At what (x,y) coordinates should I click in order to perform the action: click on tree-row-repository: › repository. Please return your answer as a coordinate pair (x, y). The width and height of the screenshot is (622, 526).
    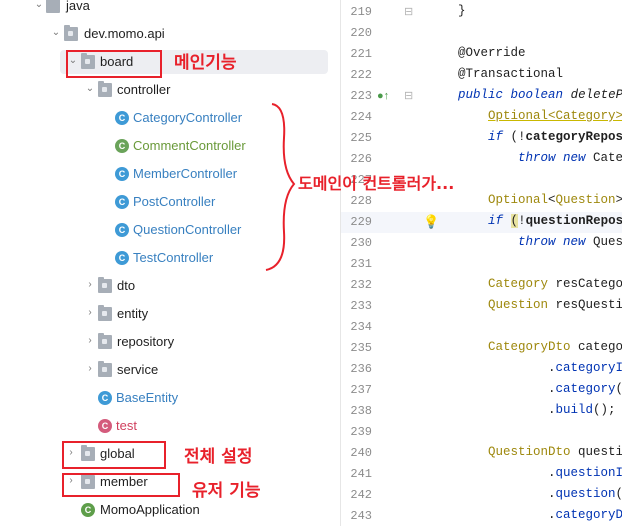
    Looking at the image, I should click on (170, 342).